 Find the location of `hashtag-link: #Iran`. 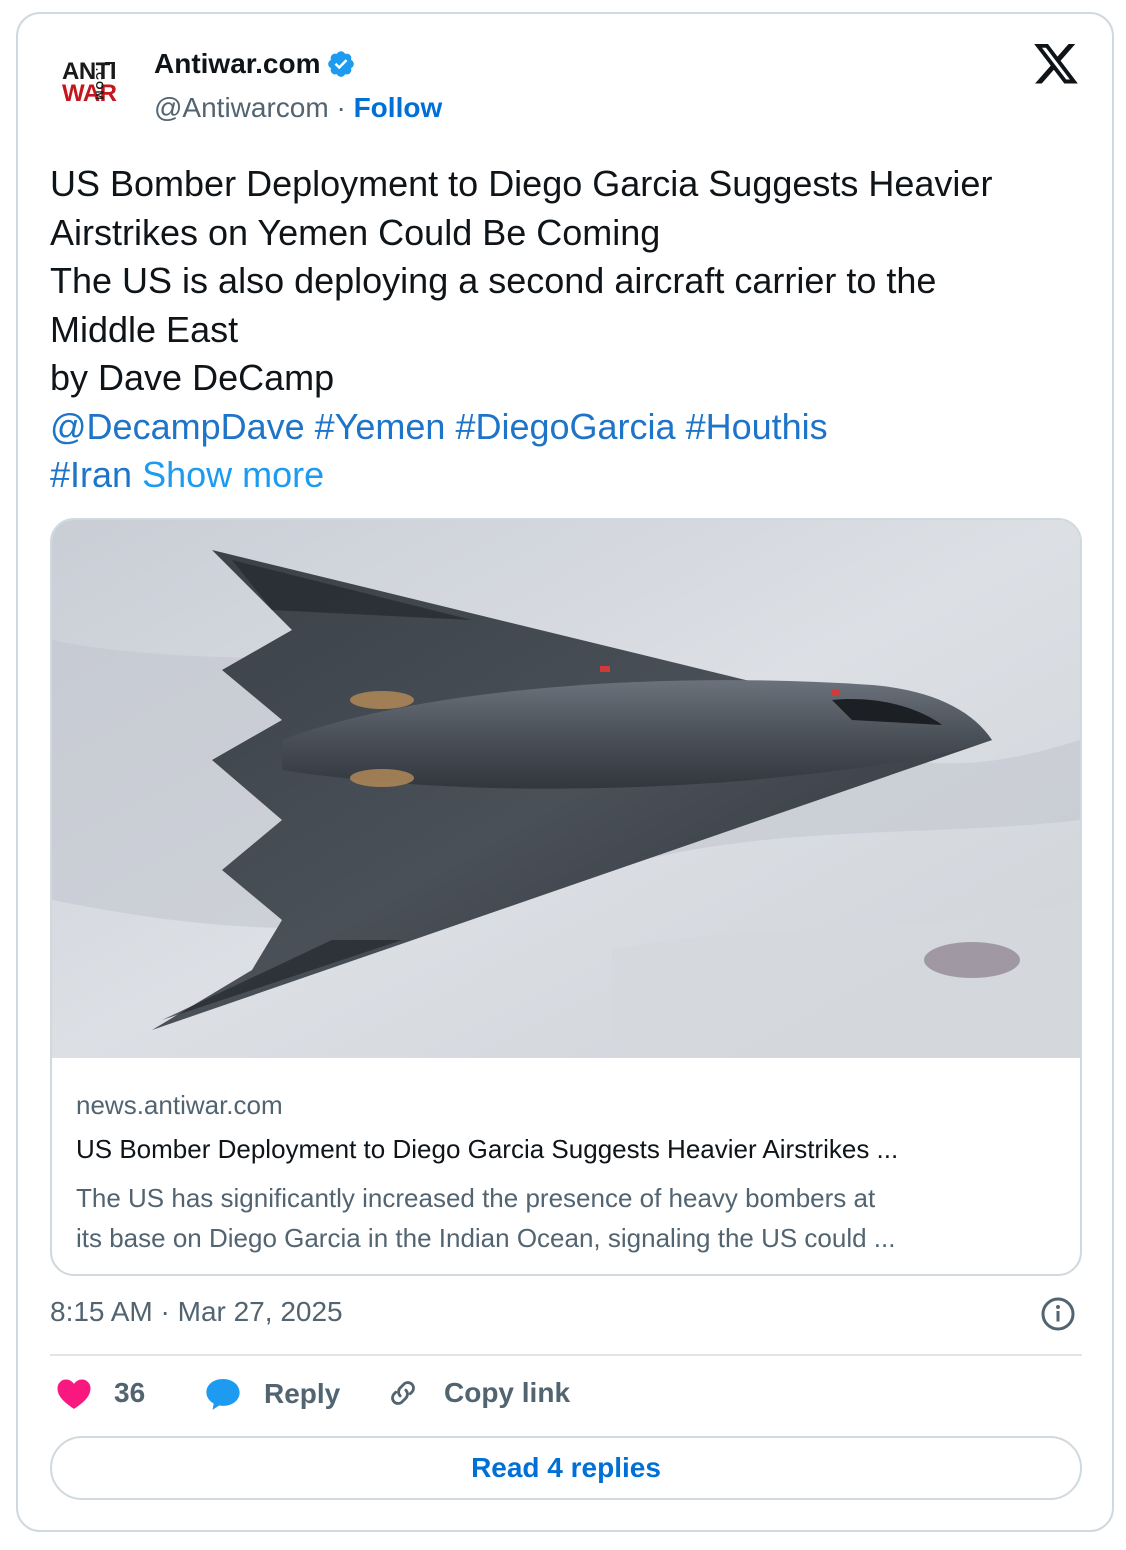

hashtag-link: #Iran is located at coordinates (91, 474).